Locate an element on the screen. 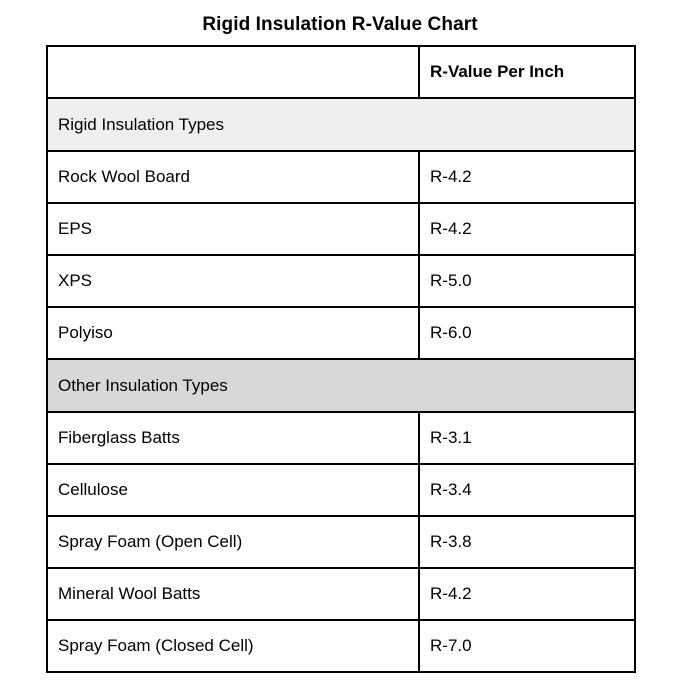  table-row: Cellulose R-3.4 is located at coordinates (341, 490).